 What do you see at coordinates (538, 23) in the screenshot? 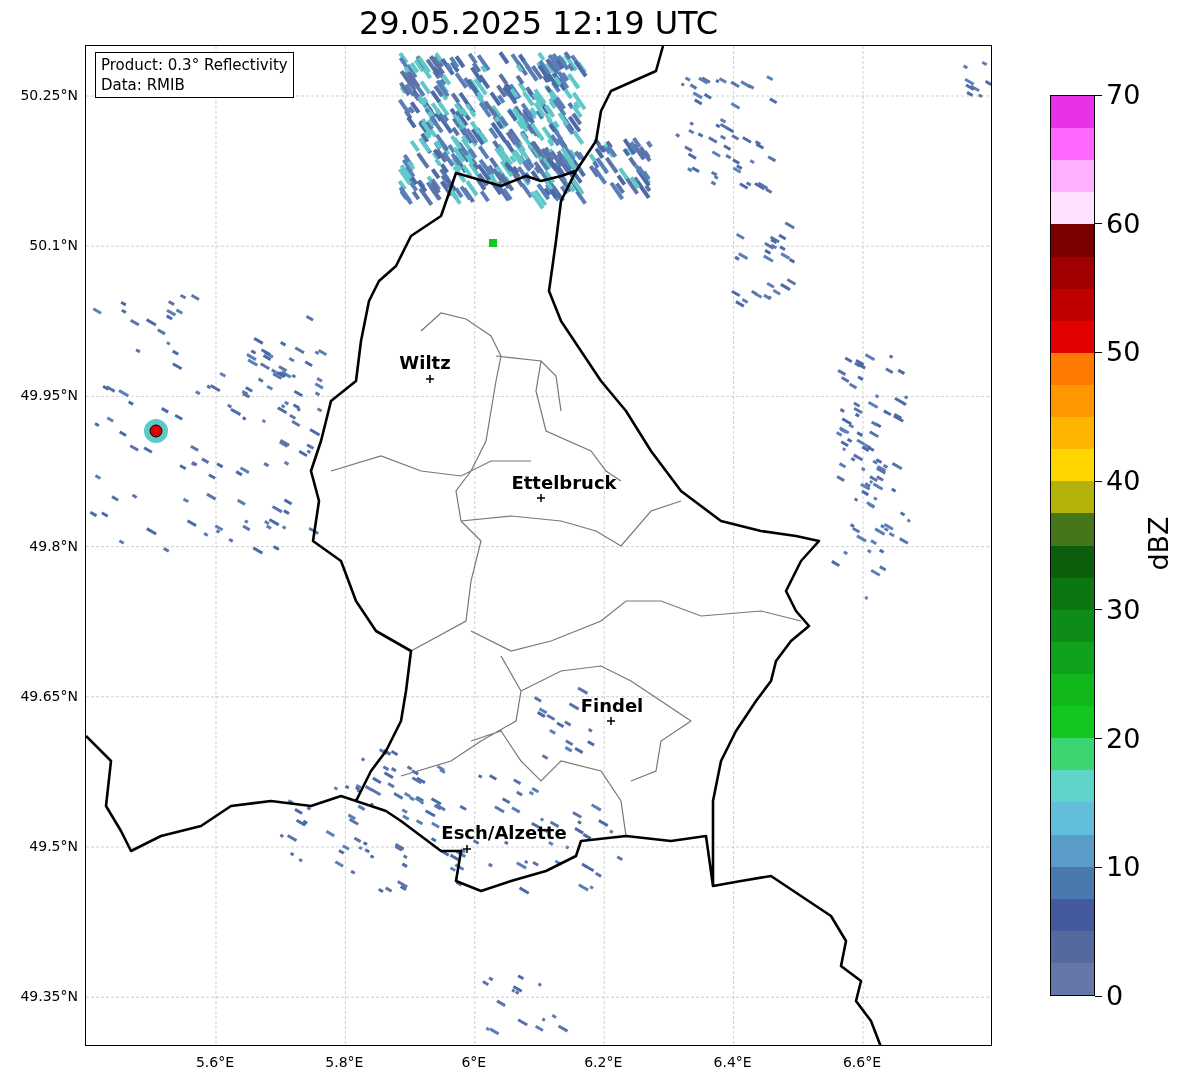
I see `chart-title: 29.05.2025 12:19 UTC` at bounding box center [538, 23].